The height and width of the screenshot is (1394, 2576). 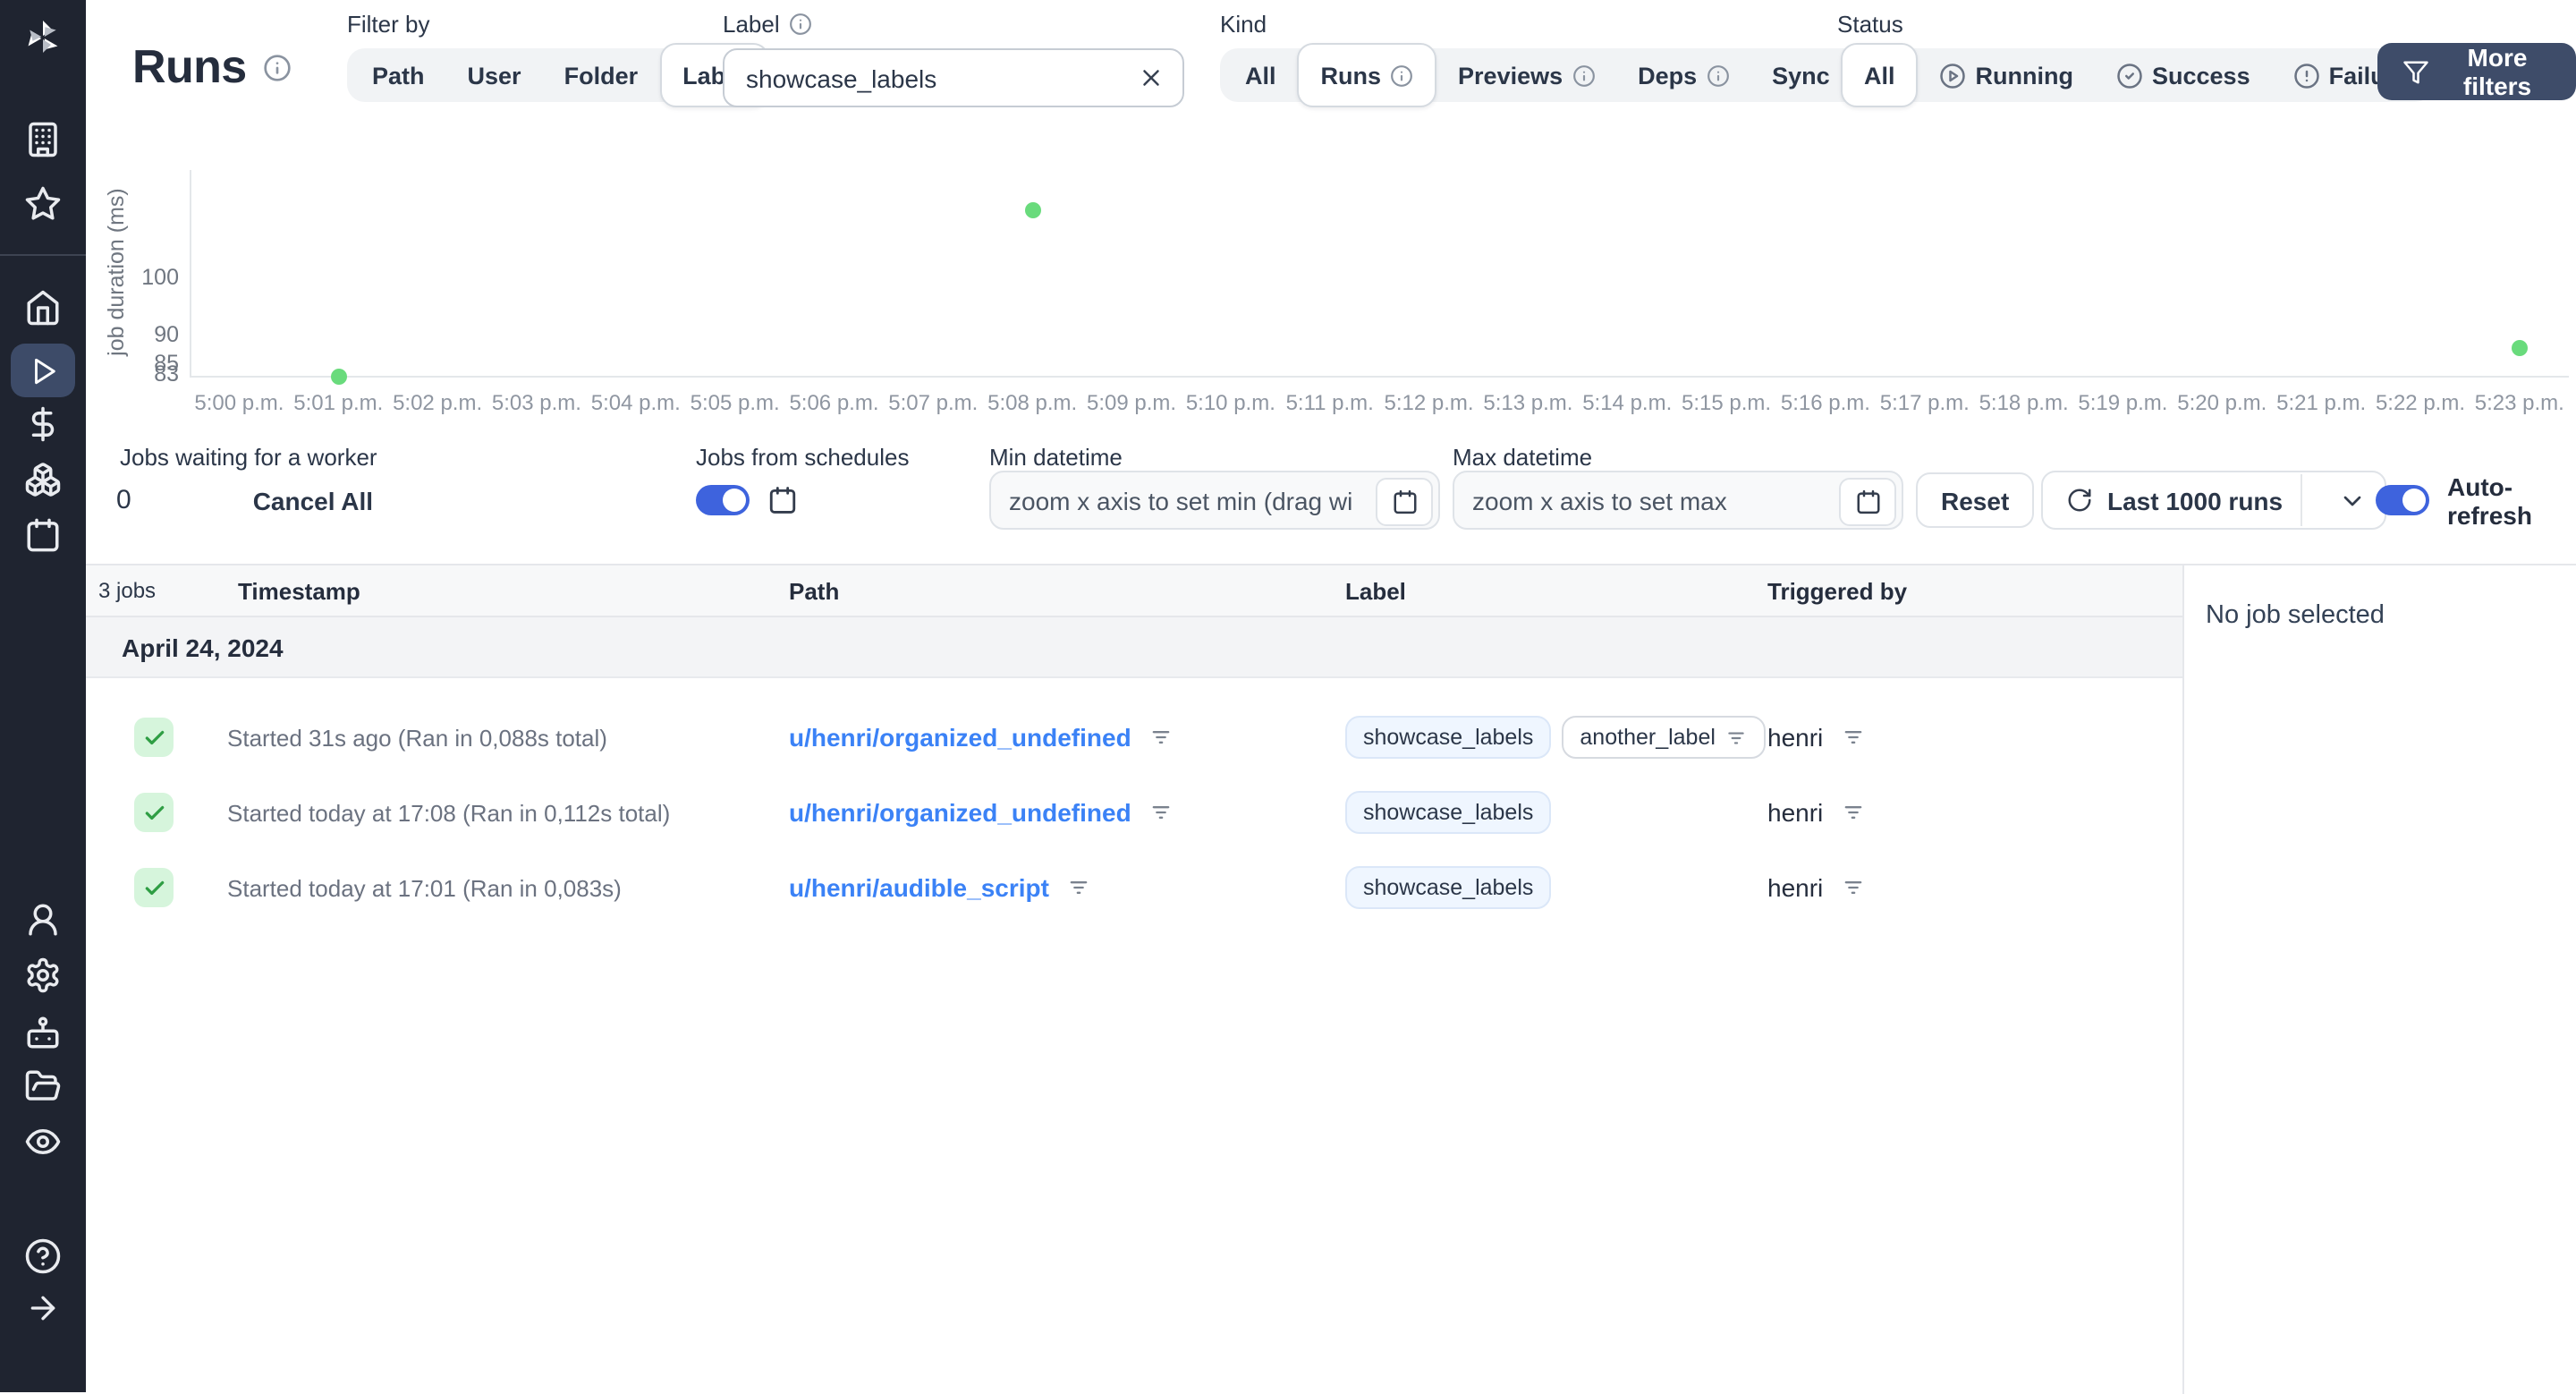 What do you see at coordinates (800, 24) in the screenshot?
I see `label-info-icon` at bounding box center [800, 24].